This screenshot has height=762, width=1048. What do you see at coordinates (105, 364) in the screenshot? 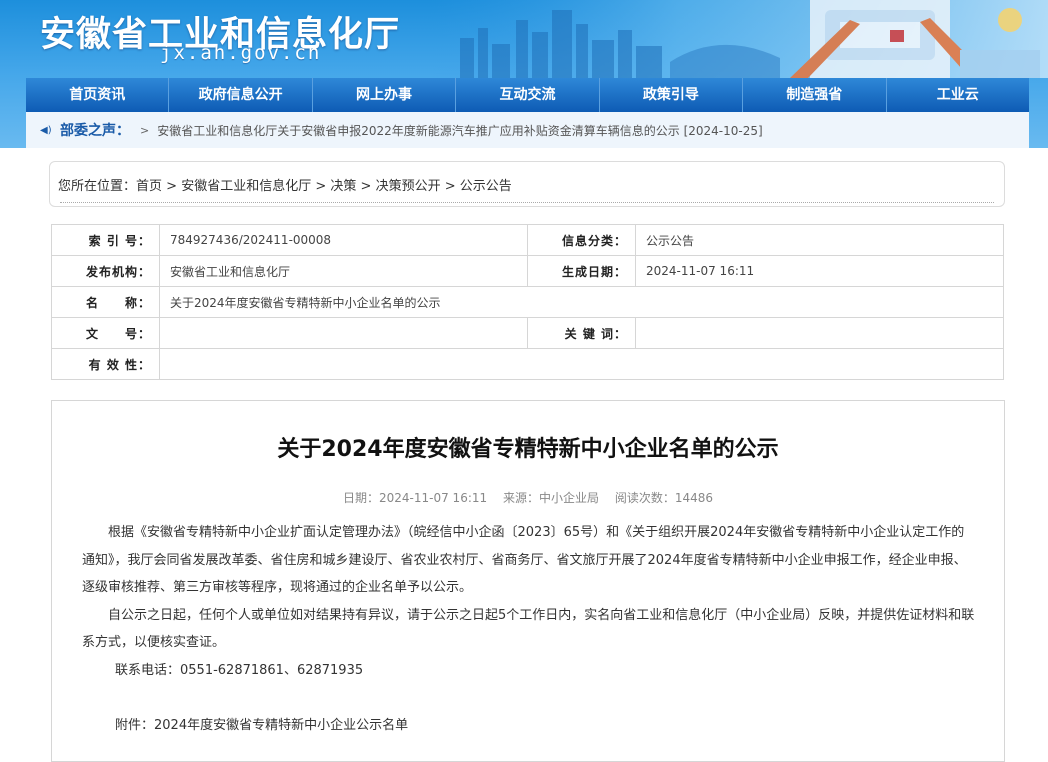
I see `validity-label: 有 效 性：` at bounding box center [105, 364].